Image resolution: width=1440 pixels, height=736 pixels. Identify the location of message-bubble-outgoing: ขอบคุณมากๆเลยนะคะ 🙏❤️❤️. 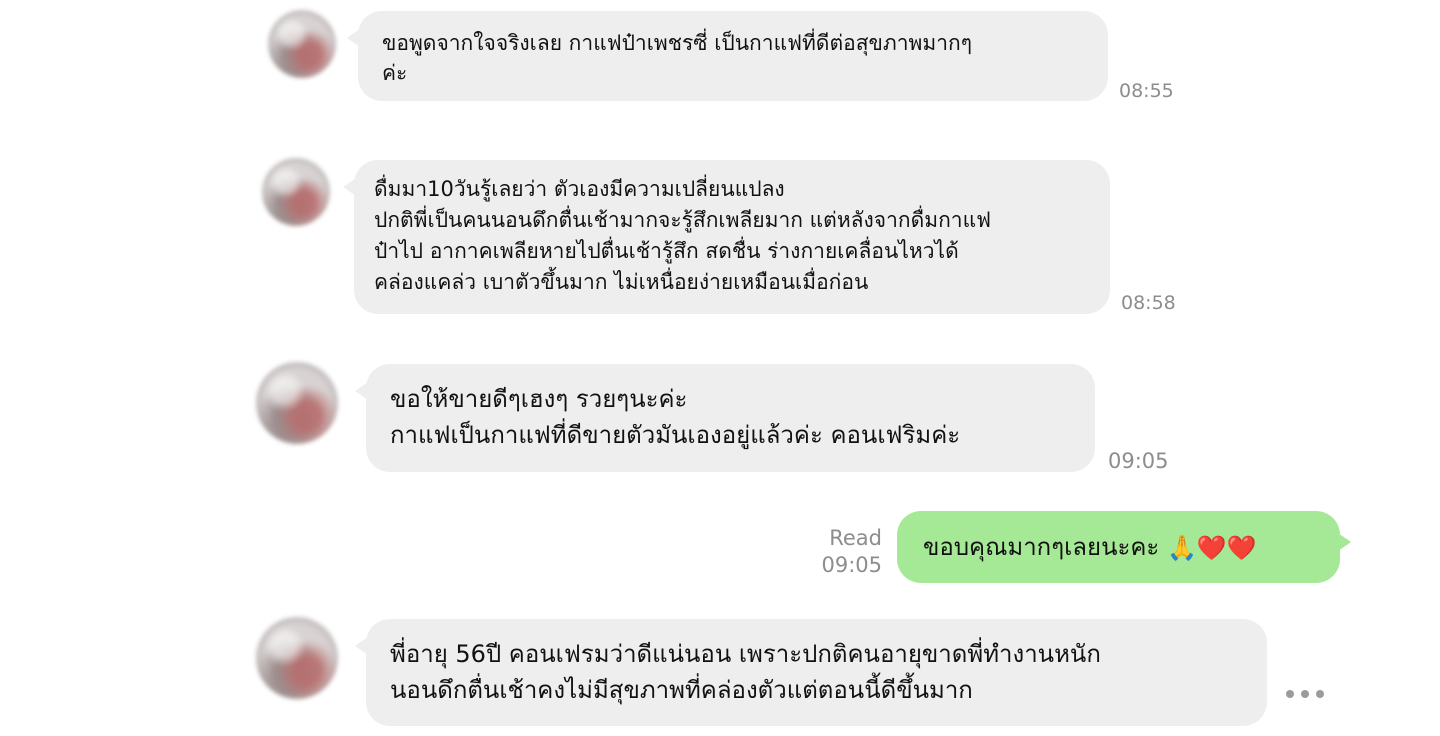
(1124, 547).